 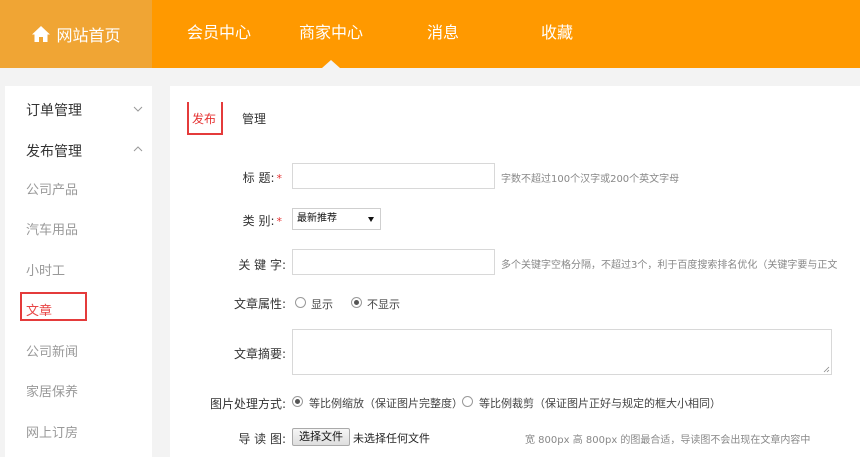 What do you see at coordinates (356, 302) in the screenshot?
I see `attribute-hide-radio` at bounding box center [356, 302].